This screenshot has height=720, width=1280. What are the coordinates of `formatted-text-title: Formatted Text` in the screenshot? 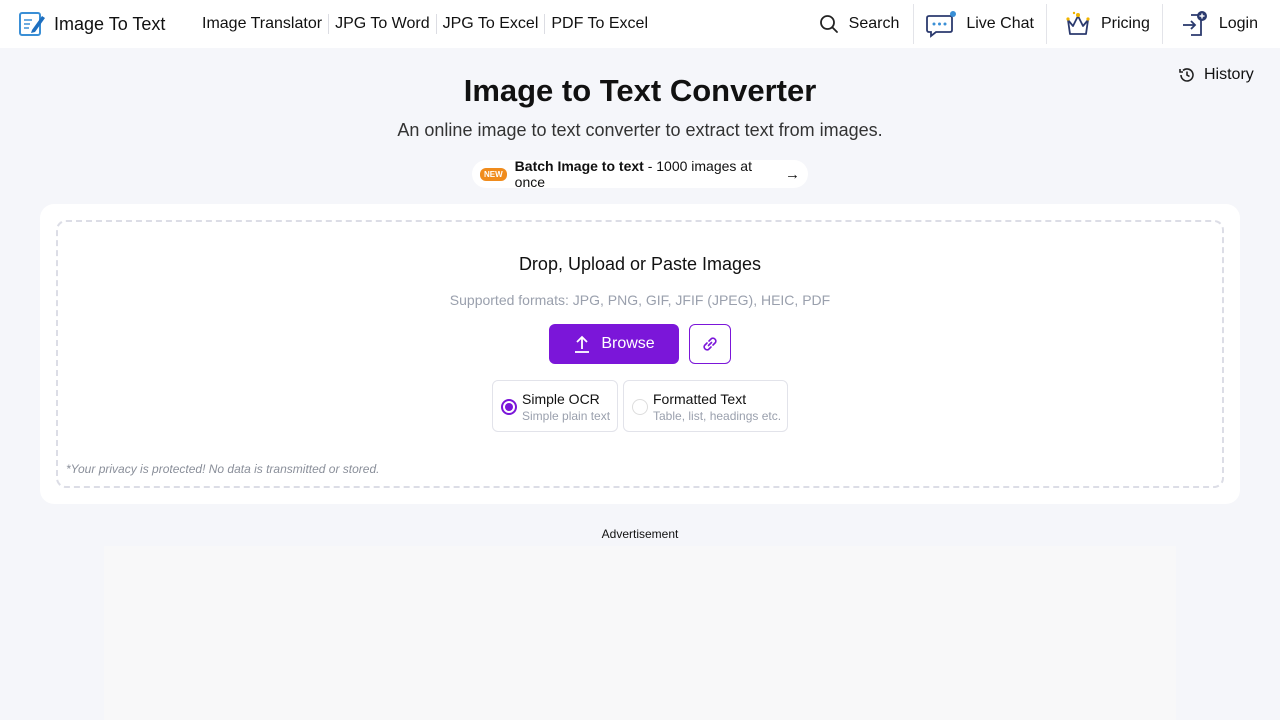 It's located at (700, 399).